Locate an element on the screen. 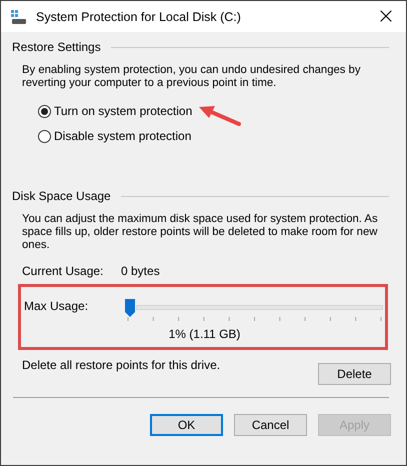 This screenshot has width=407, height=466. group-heading: Disk Space Usage is located at coordinates (61, 196).